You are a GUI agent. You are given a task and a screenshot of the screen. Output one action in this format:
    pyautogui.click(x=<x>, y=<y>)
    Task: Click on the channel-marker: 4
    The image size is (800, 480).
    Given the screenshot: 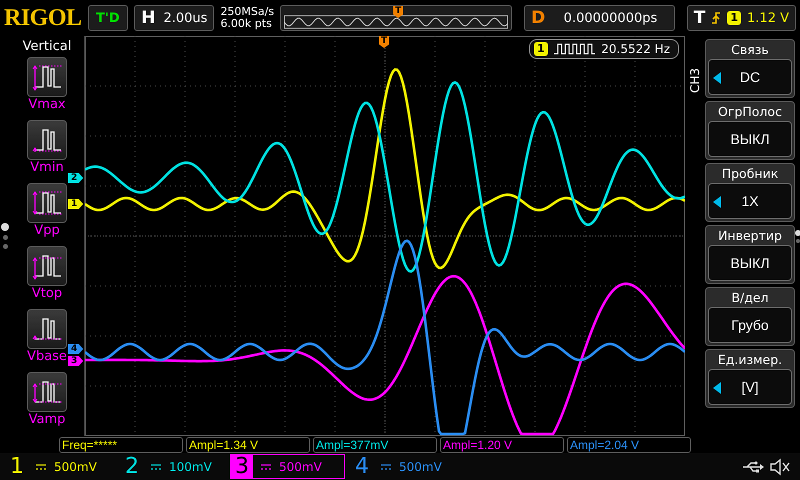 What is the action you would take?
    pyautogui.click(x=76, y=349)
    